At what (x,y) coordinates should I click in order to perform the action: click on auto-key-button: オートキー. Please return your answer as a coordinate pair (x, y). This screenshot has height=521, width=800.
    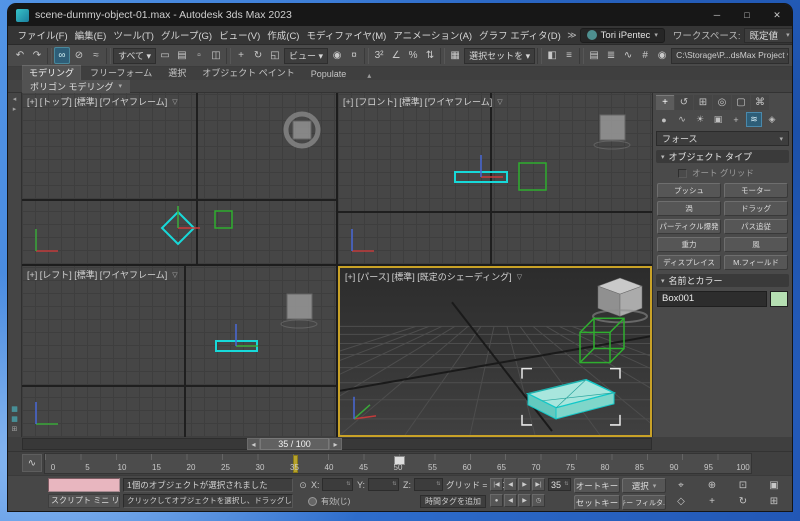
    Looking at the image, I should click on (597, 485).